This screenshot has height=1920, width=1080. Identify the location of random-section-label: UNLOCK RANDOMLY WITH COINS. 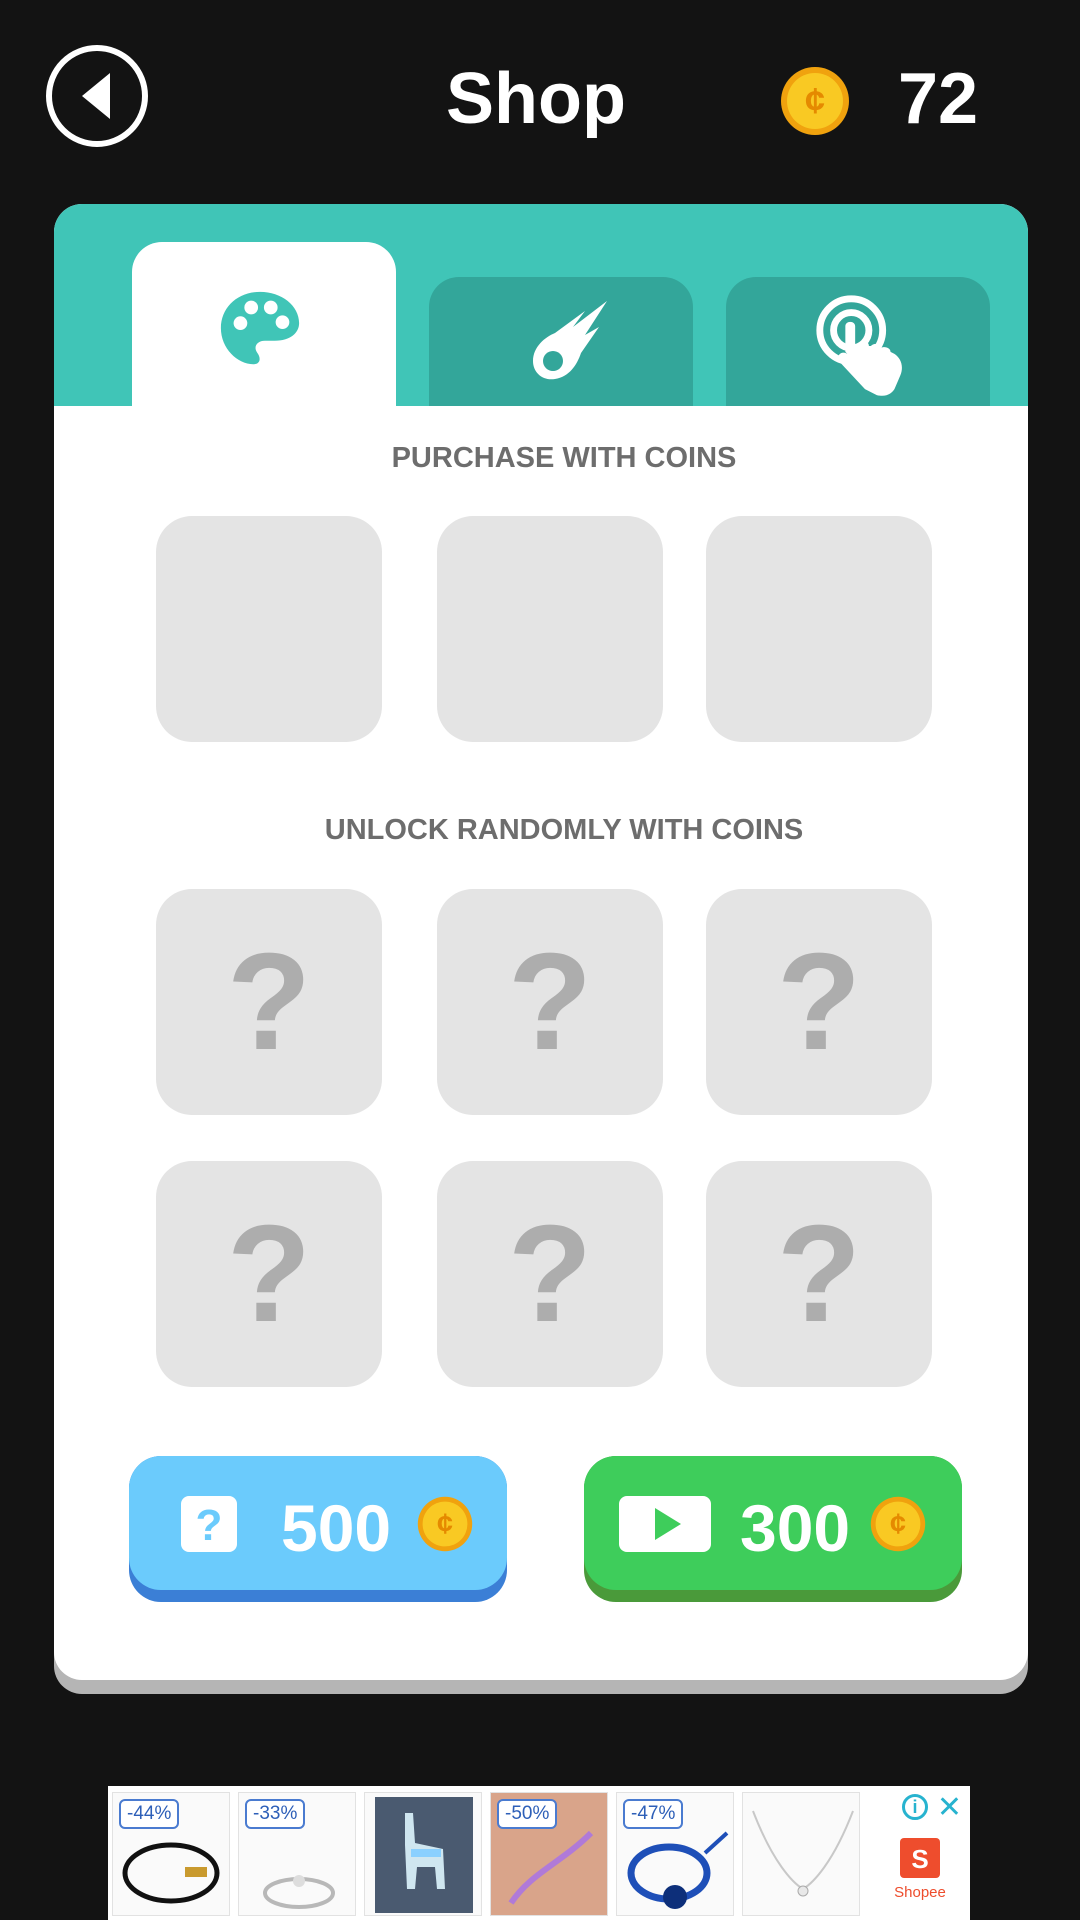
(564, 830).